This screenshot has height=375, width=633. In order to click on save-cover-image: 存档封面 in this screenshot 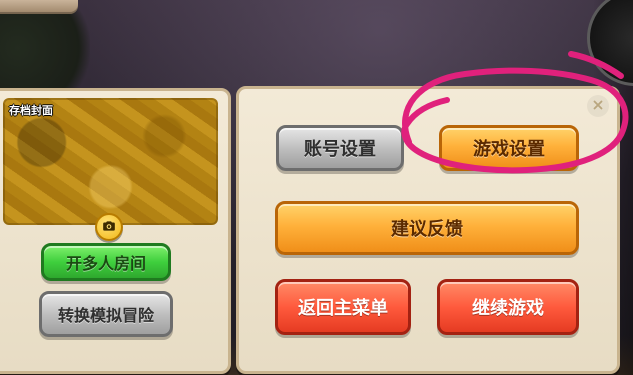, I will do `click(110, 161)`.